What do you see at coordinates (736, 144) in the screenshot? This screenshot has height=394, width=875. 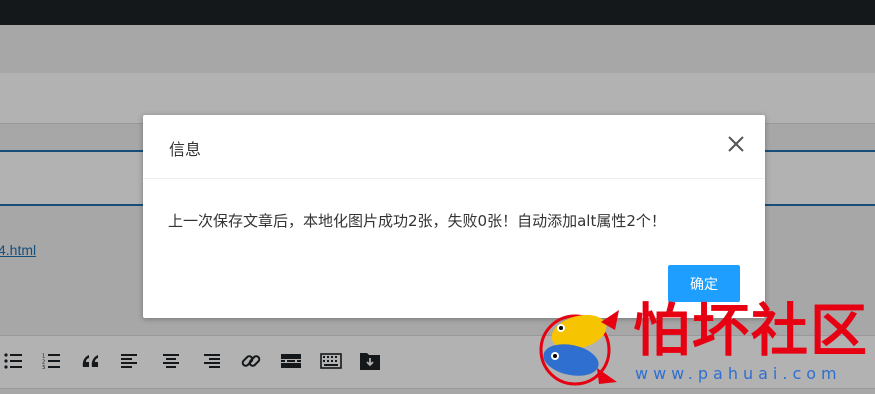 I see `close-icon` at bounding box center [736, 144].